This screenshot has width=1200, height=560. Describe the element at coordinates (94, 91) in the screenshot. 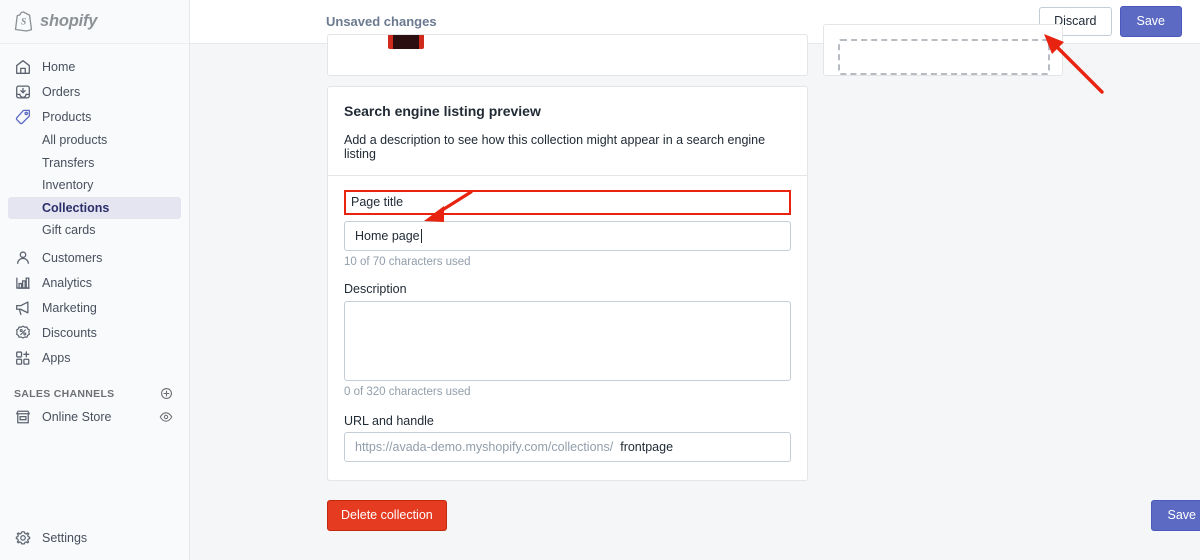

I see `sidebar-item-orders: Orders` at that location.